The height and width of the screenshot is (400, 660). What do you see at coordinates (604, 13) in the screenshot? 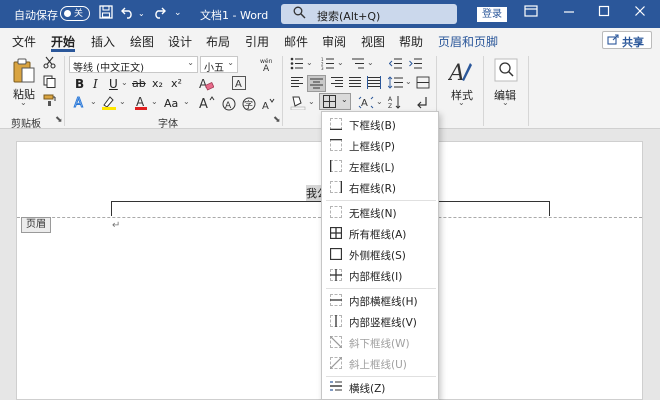
I see `restore-icon` at bounding box center [604, 13].